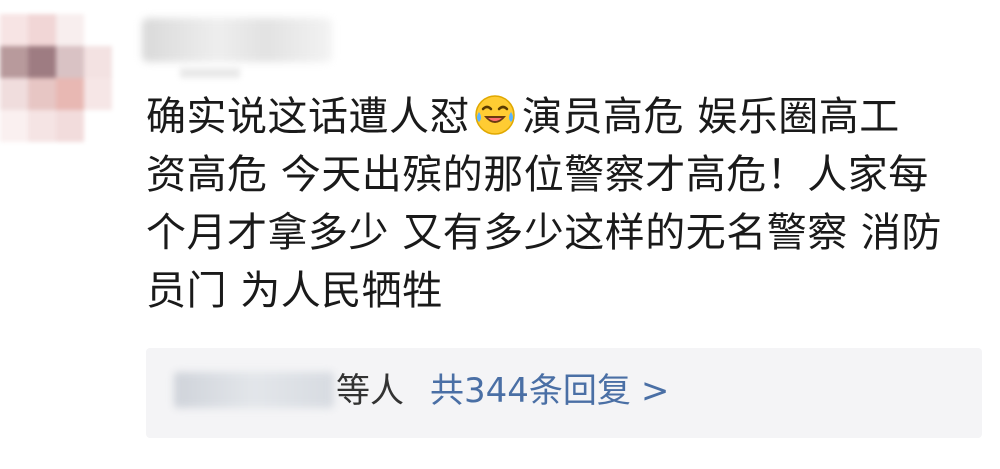  Describe the element at coordinates (370, 391) in the screenshot. I see `replies-suffix-text: 等人` at that location.